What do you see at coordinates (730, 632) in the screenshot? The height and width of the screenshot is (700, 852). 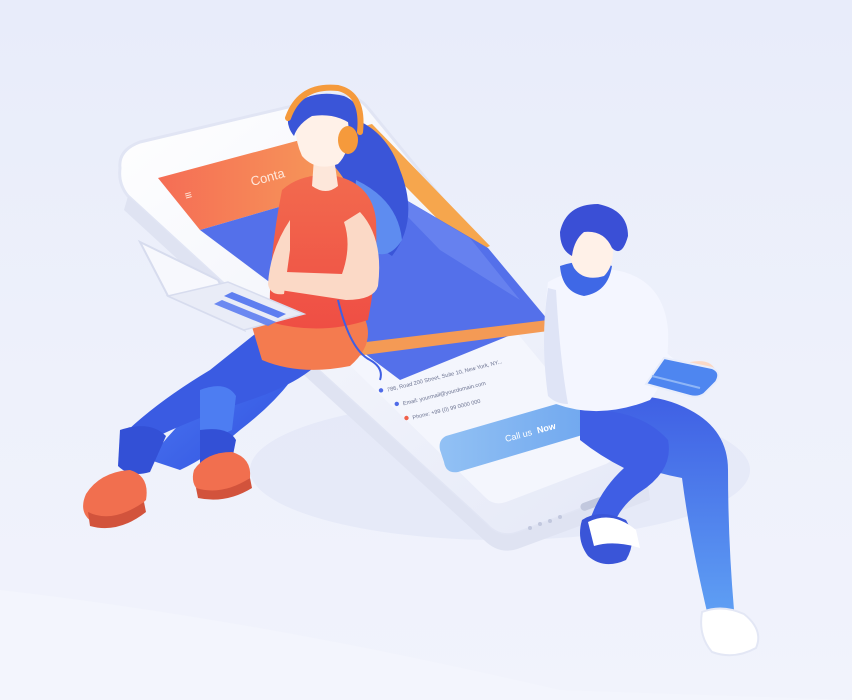 I see `man-shoe-back` at bounding box center [730, 632].